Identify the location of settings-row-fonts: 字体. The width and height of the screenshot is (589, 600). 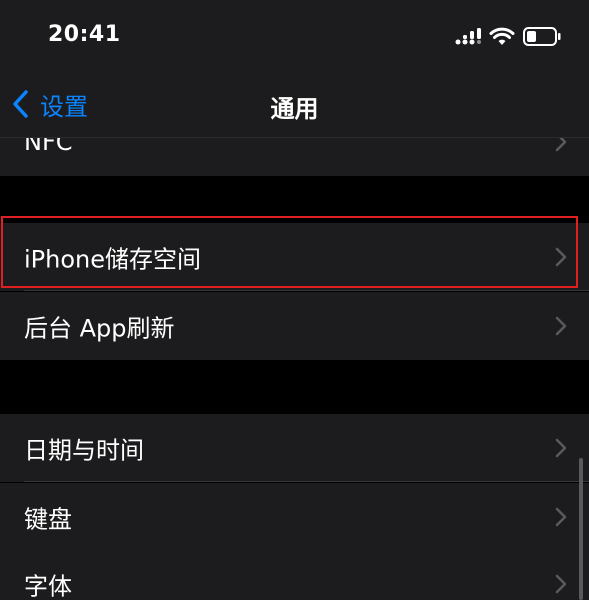
(294, 575).